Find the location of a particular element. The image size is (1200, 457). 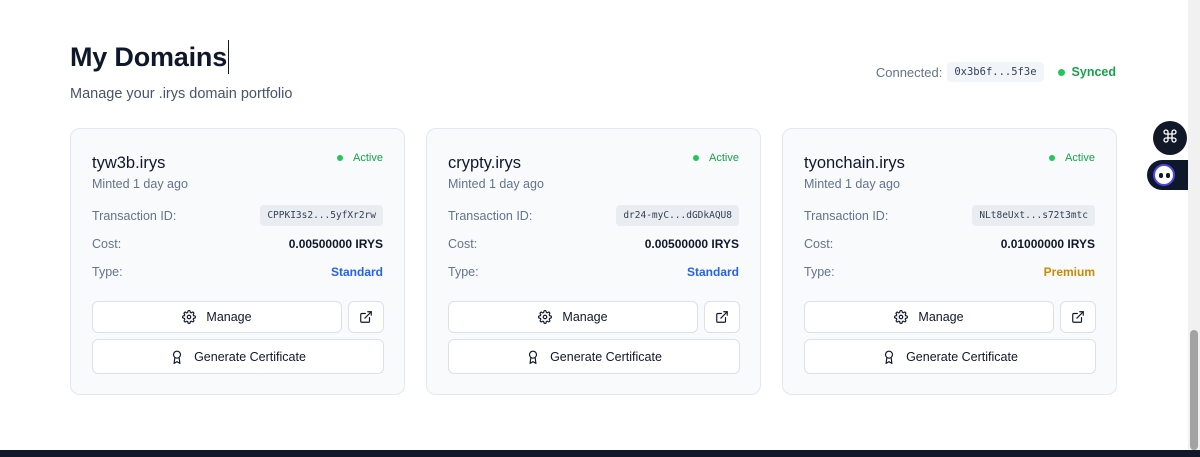

cost-value: 0.01000000 IRYS is located at coordinates (1047, 244).